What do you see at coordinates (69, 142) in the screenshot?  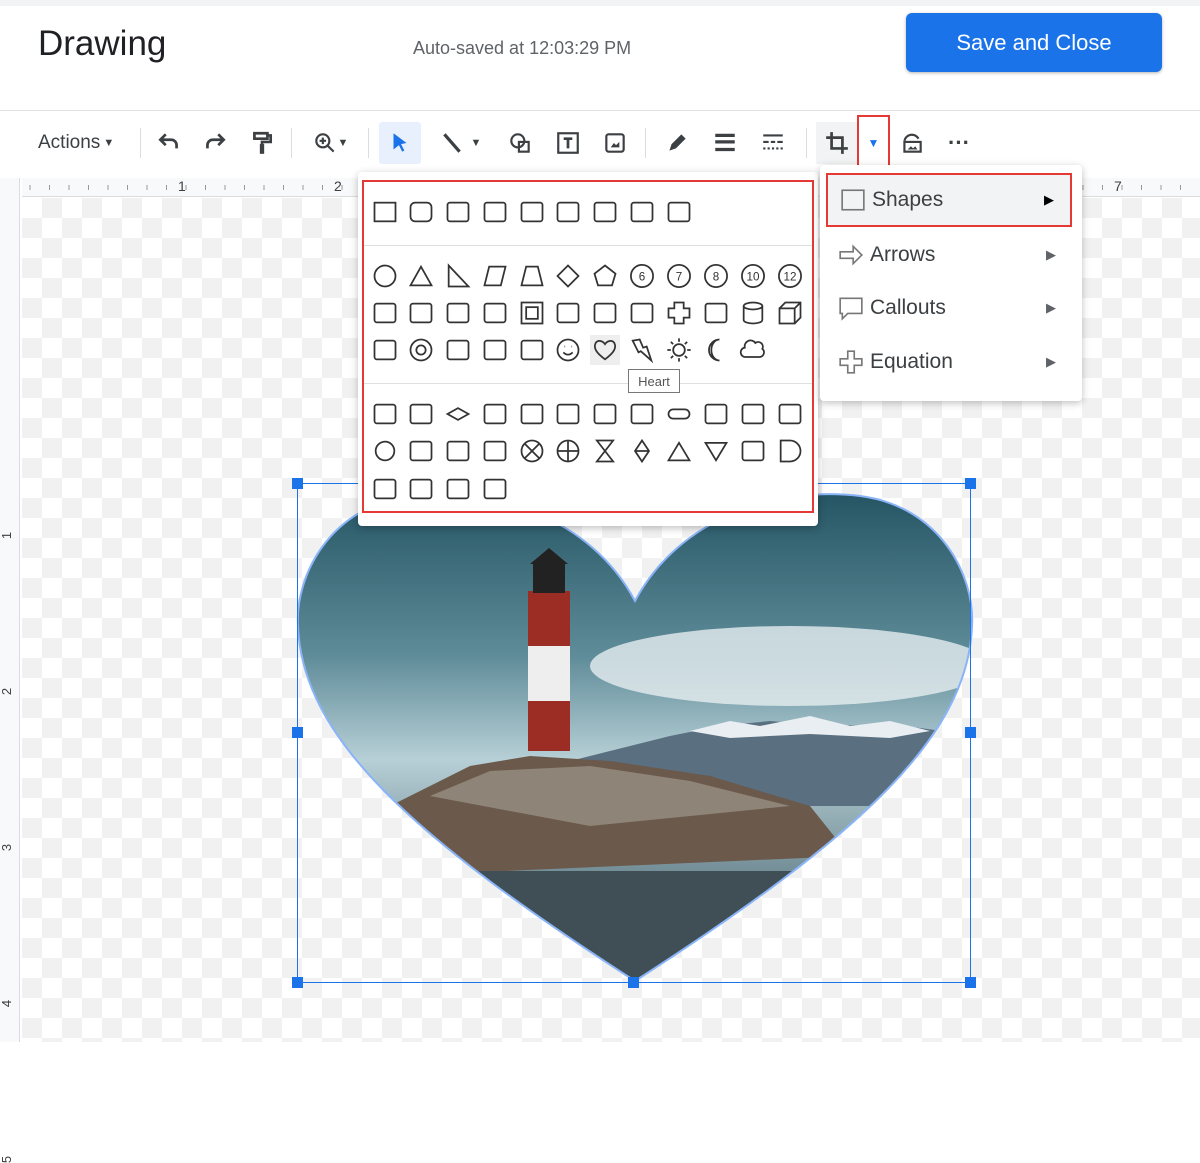 I see `actions-label: Actions` at bounding box center [69, 142].